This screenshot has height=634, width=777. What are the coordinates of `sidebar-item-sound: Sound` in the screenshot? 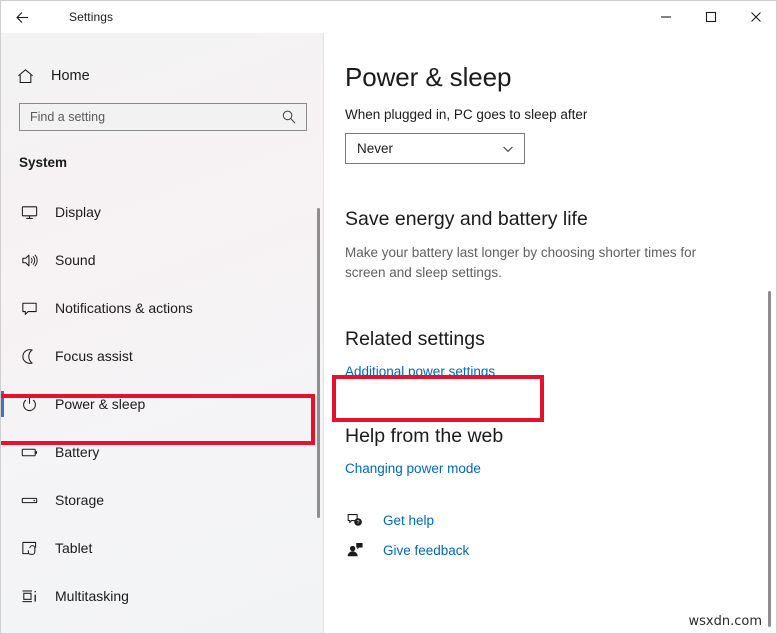 It's located at (162, 260).